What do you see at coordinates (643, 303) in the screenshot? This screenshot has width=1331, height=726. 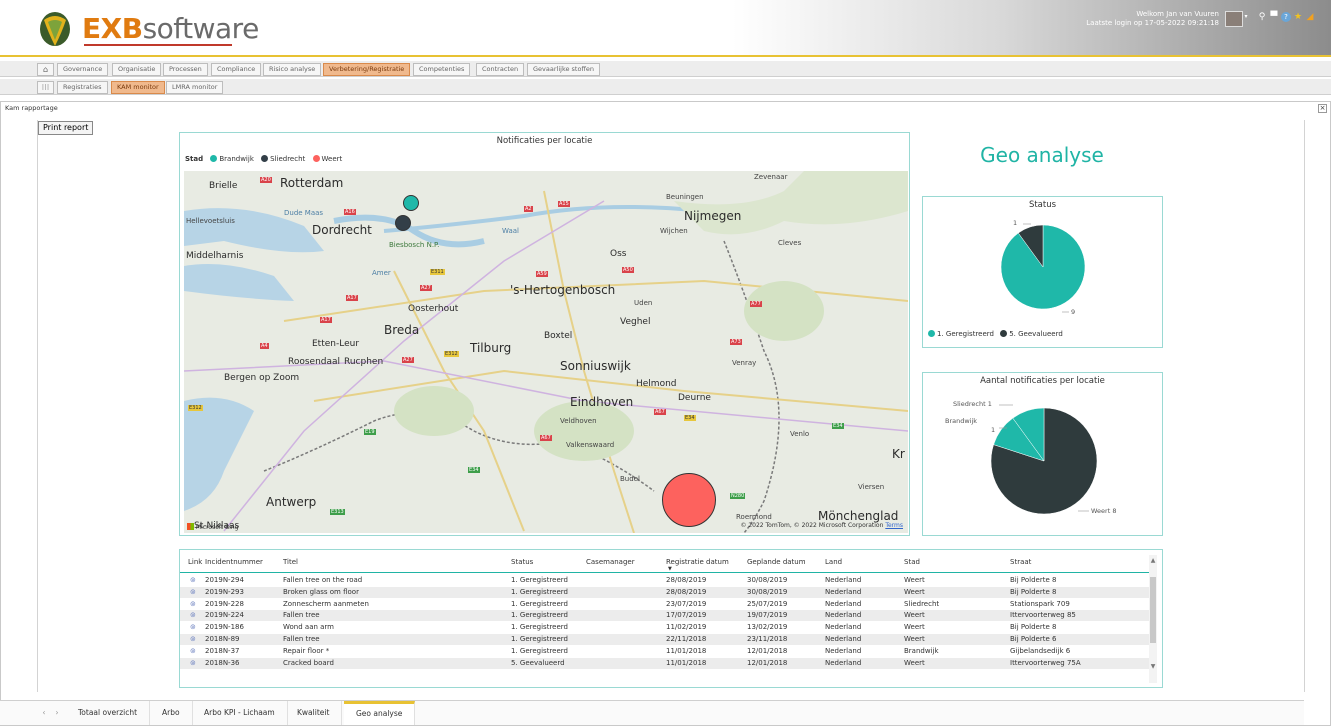 I see `map-place-uden: Uden` at bounding box center [643, 303].